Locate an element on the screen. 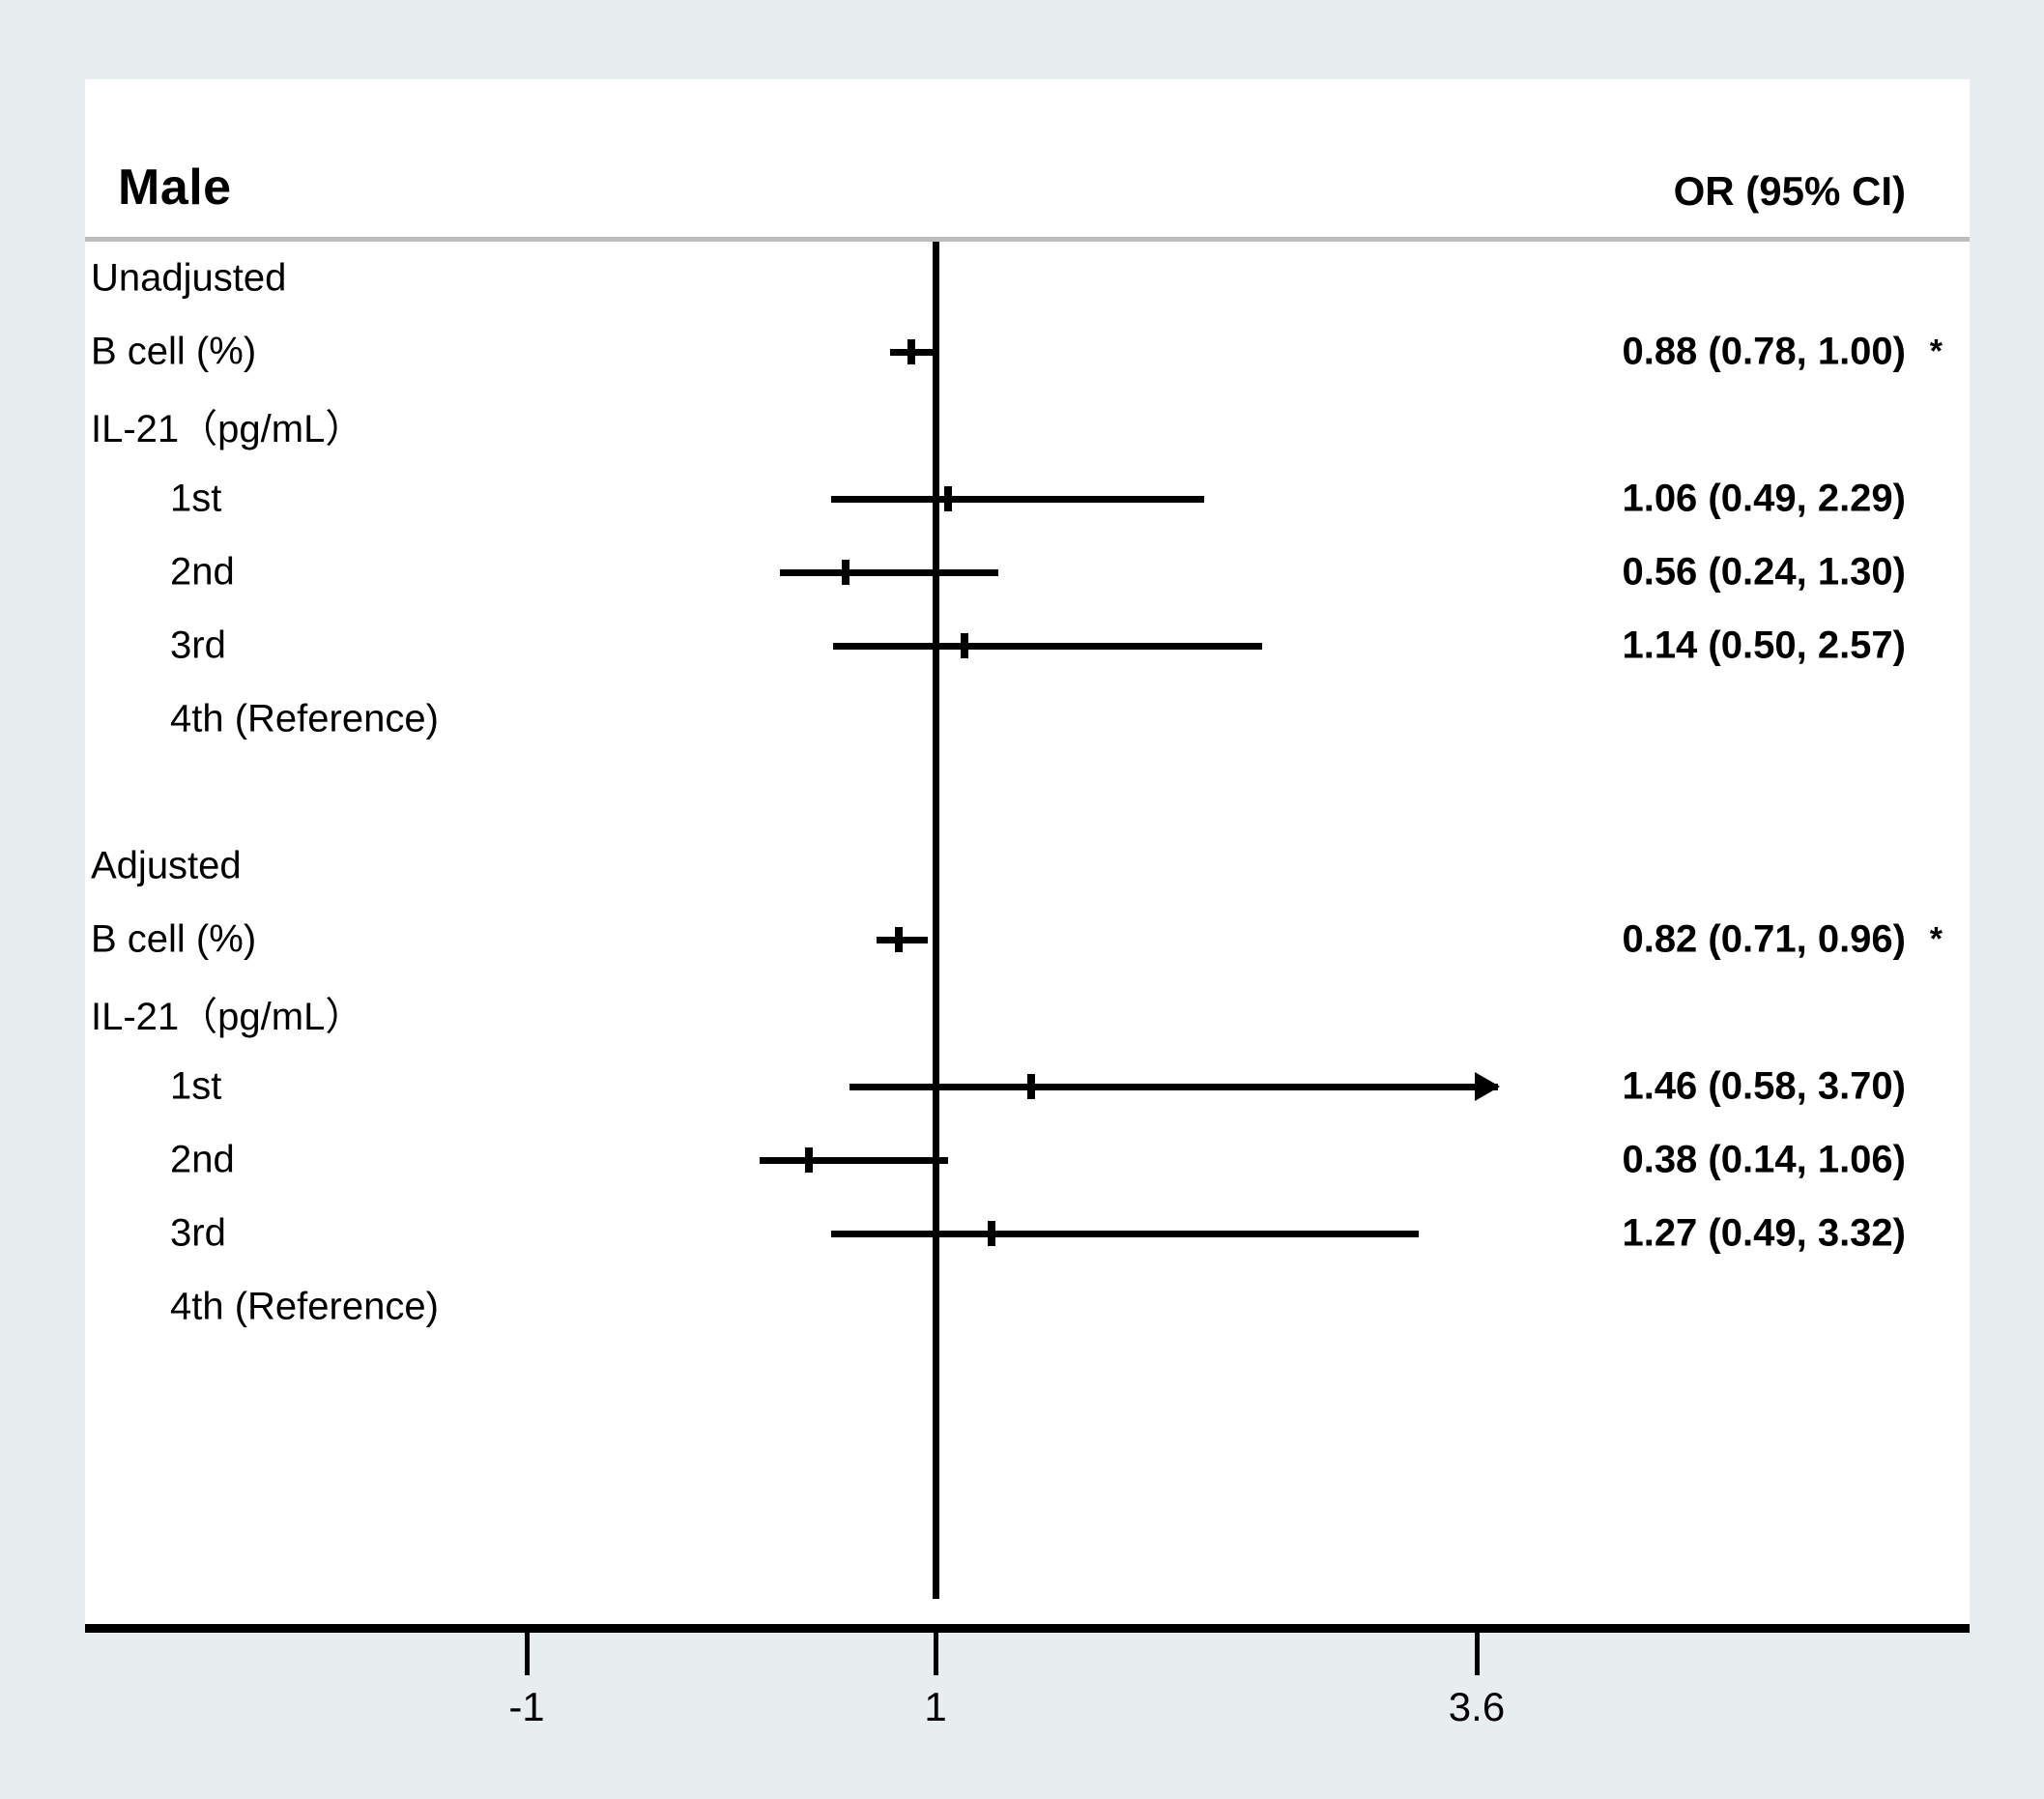 The image size is (2044, 1799). forest-row: 3rd 1.27 (0.49, 3.32) is located at coordinates (1027, 1234).